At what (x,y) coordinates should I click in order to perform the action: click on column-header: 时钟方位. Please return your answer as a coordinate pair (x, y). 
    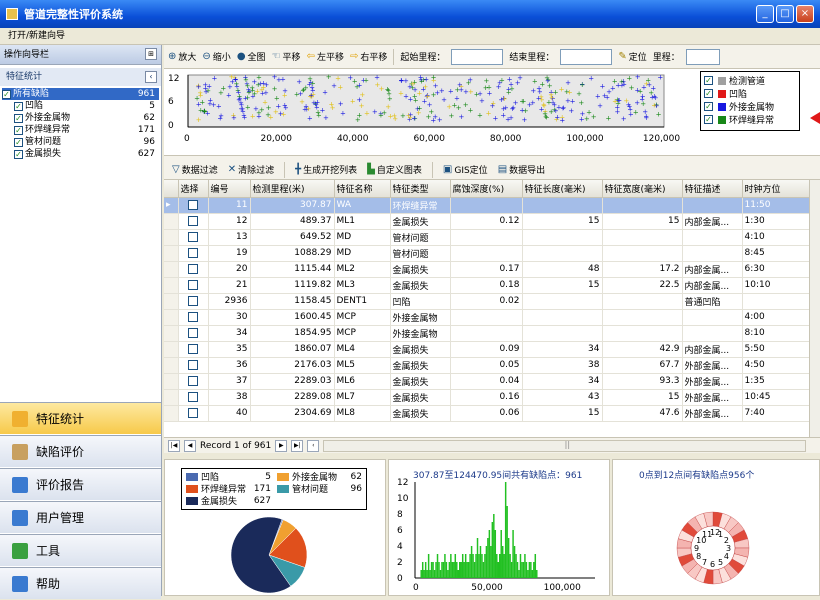
    Looking at the image, I should click on (776, 189).